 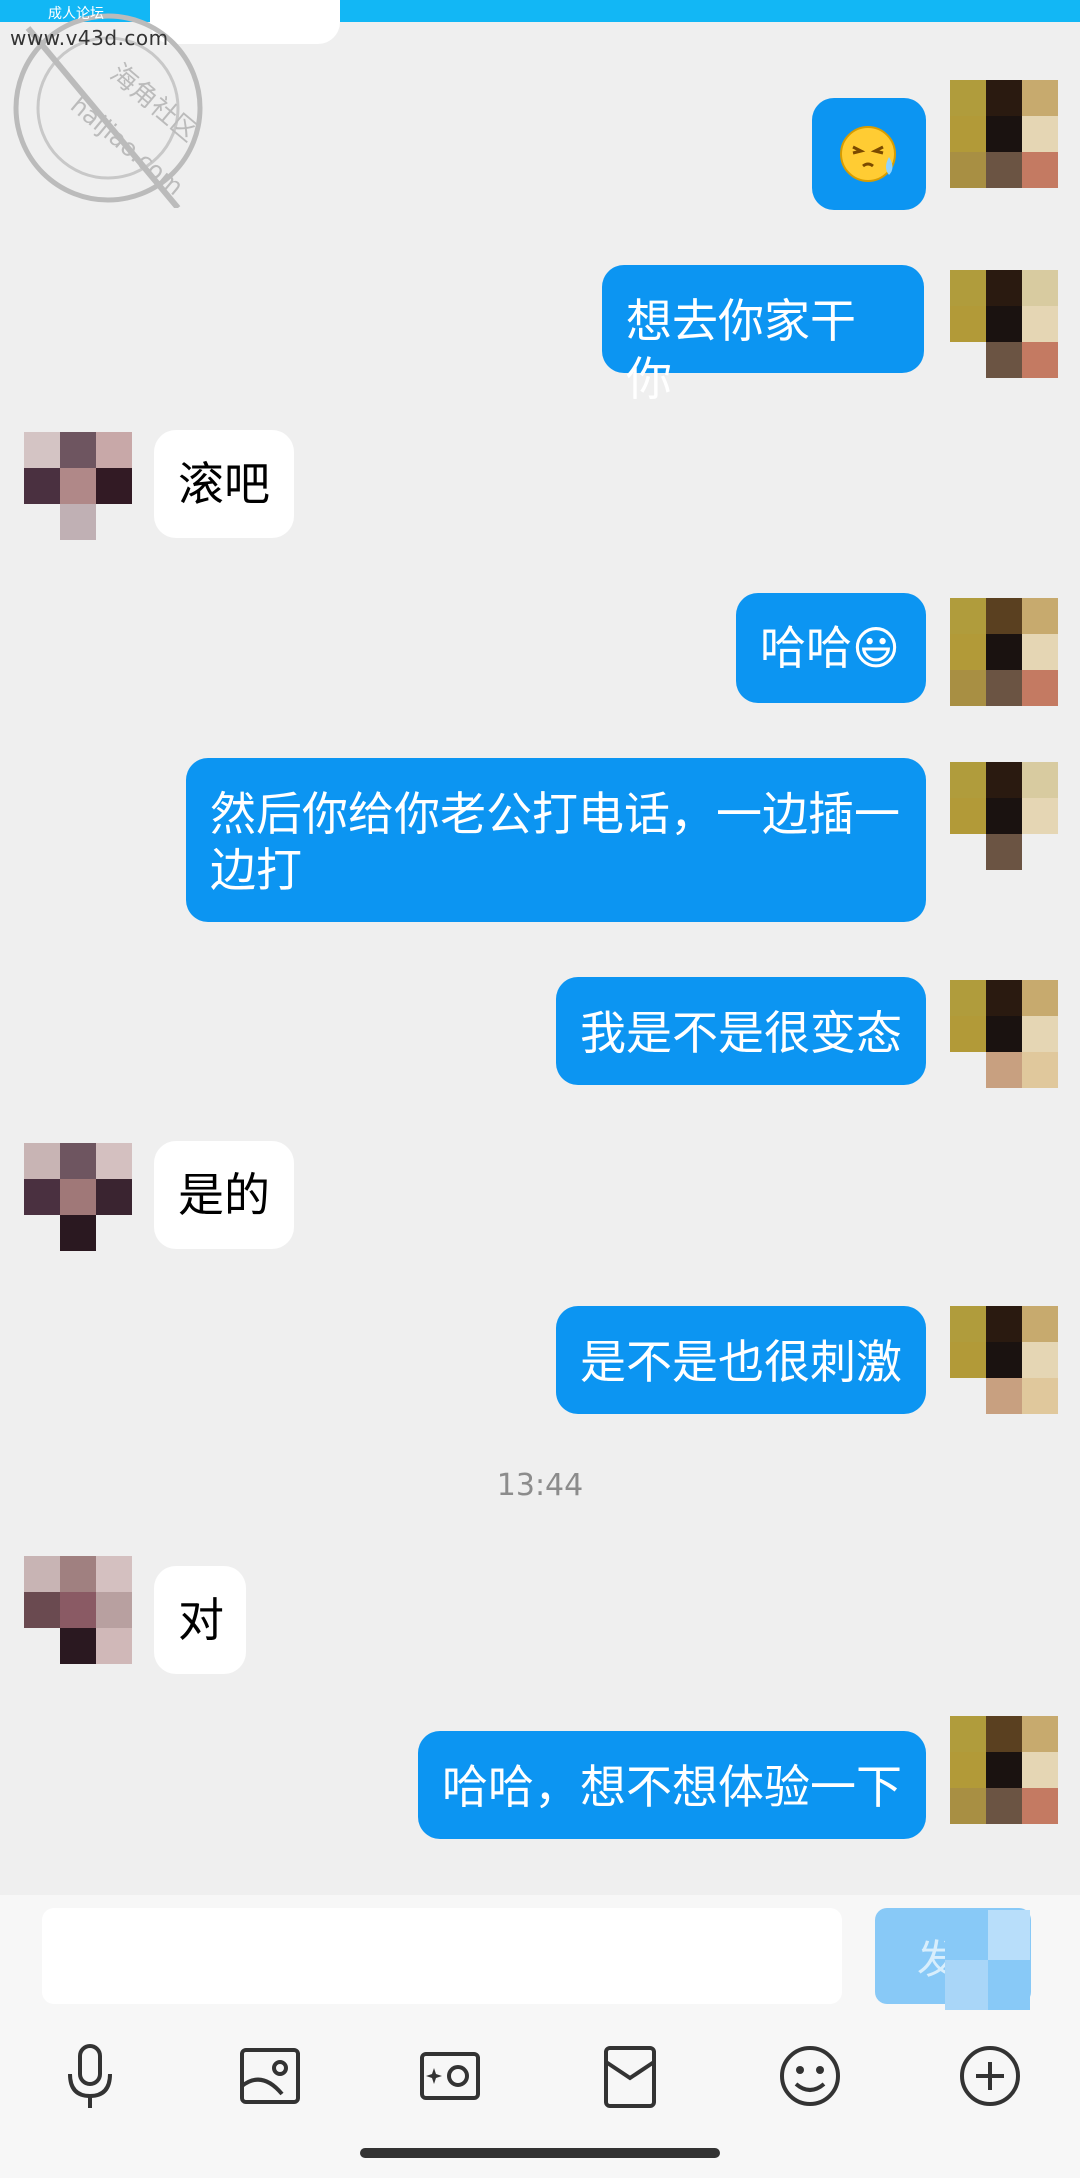 What do you see at coordinates (90, 2076) in the screenshot?
I see `microphone-icon` at bounding box center [90, 2076].